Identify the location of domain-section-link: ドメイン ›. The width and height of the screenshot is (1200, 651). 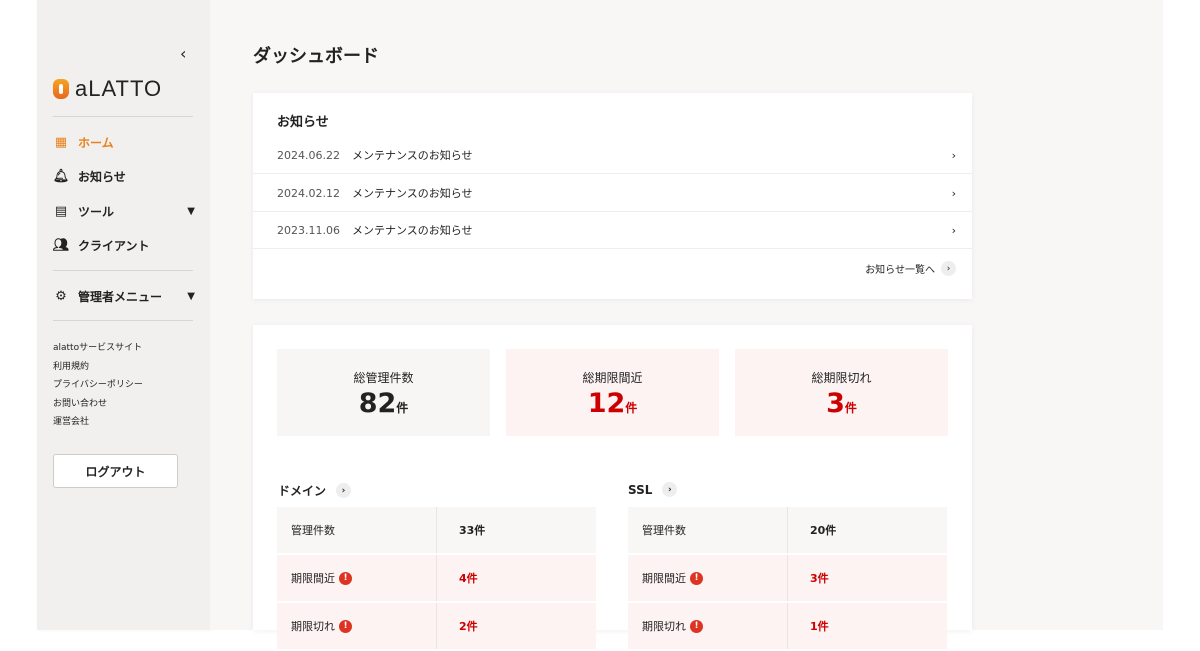
(315, 490).